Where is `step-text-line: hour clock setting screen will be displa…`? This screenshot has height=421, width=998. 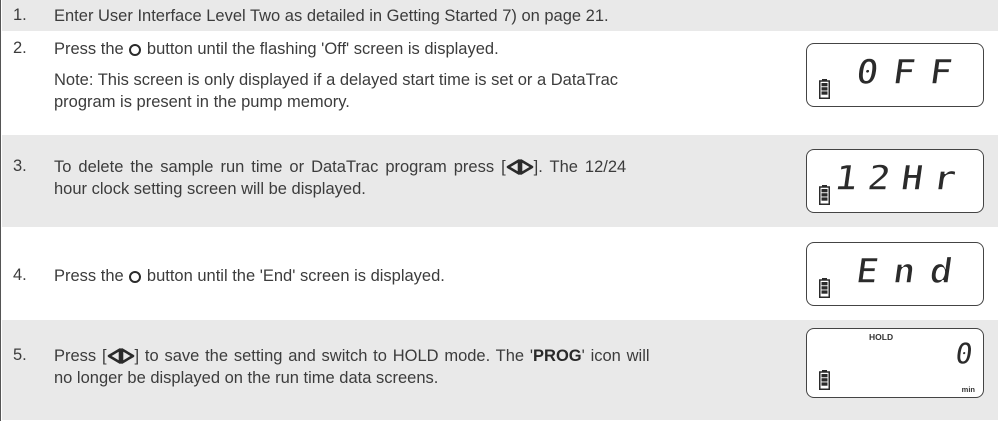
step-text-line: hour clock setting screen will be displa… is located at coordinates (210, 189).